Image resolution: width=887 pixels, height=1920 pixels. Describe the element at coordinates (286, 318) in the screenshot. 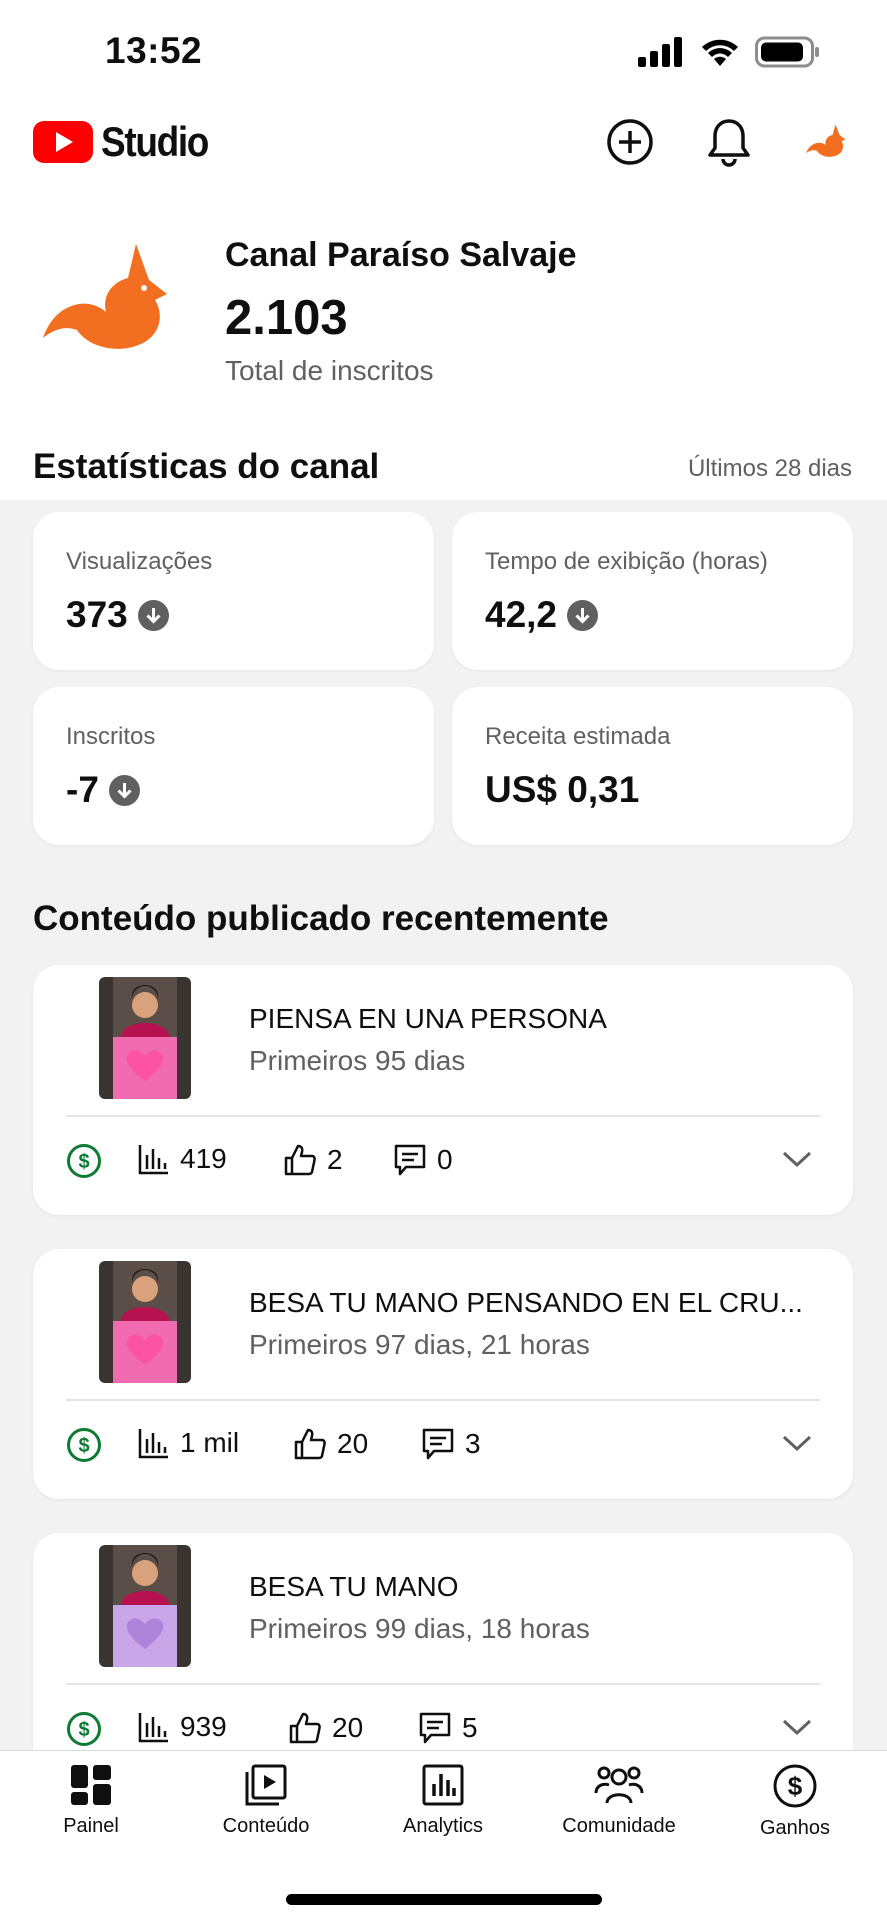

I see `subscriber-count: 2.103` at that location.